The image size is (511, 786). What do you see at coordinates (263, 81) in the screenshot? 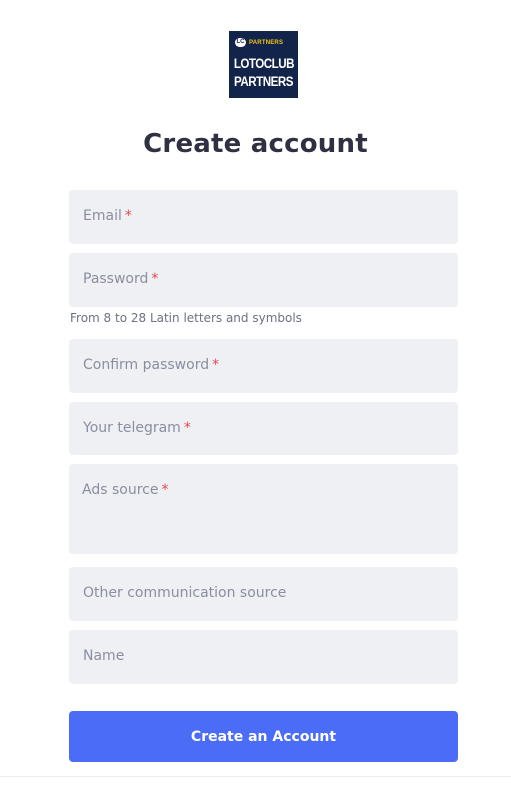
I see `logo-line-2: PARTNERS` at bounding box center [263, 81].